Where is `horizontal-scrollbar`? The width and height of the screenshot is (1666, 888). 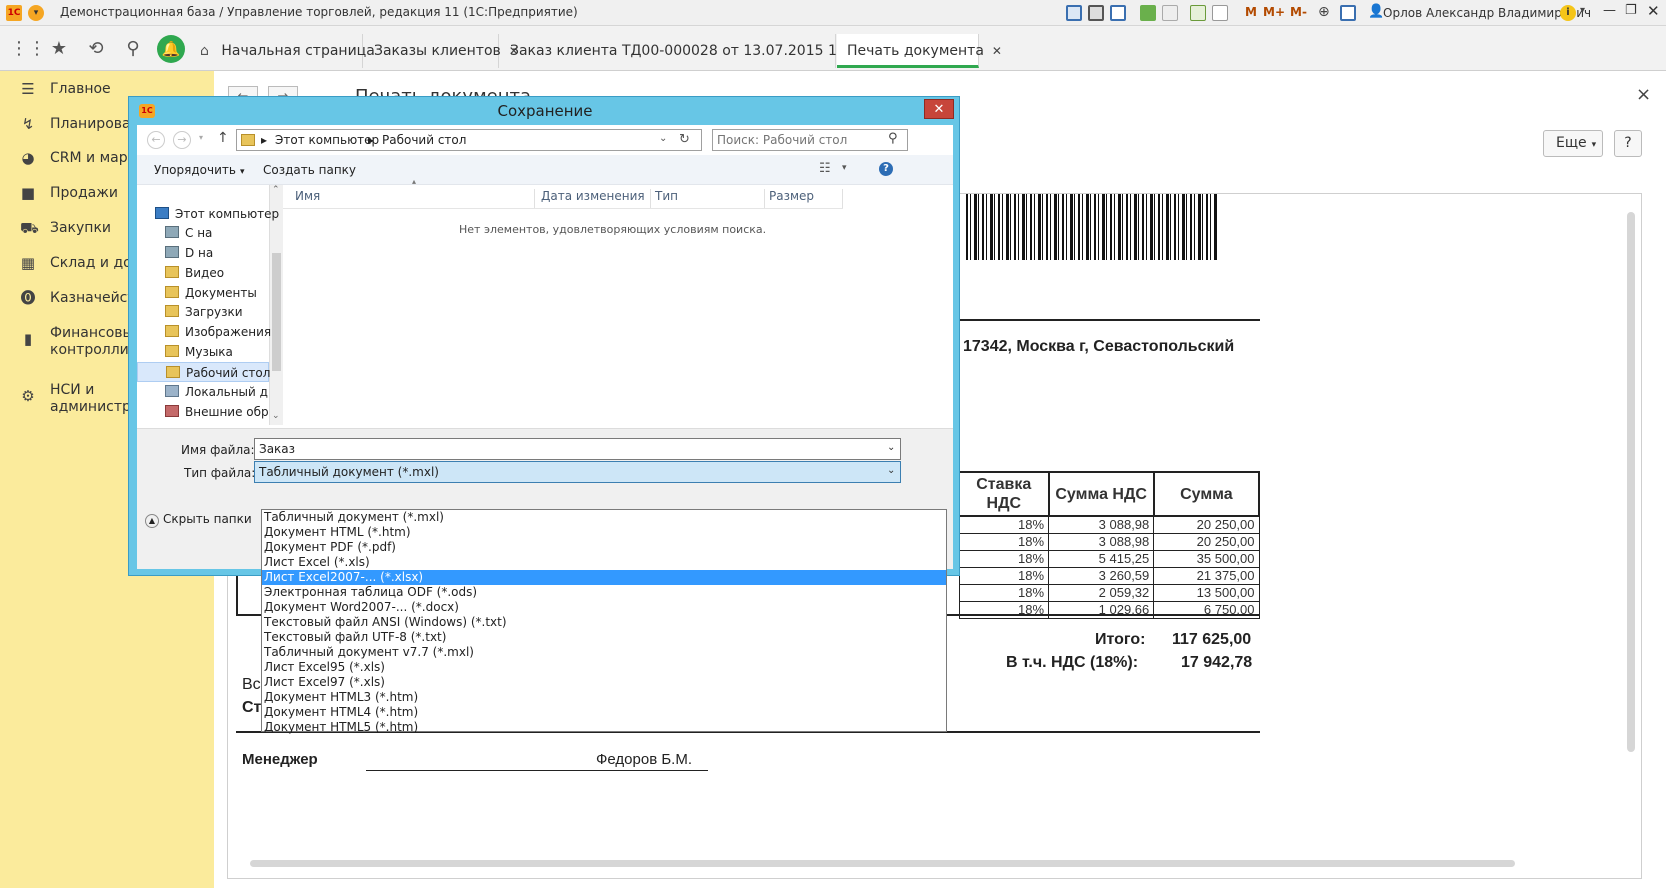 horizontal-scrollbar is located at coordinates (882, 863).